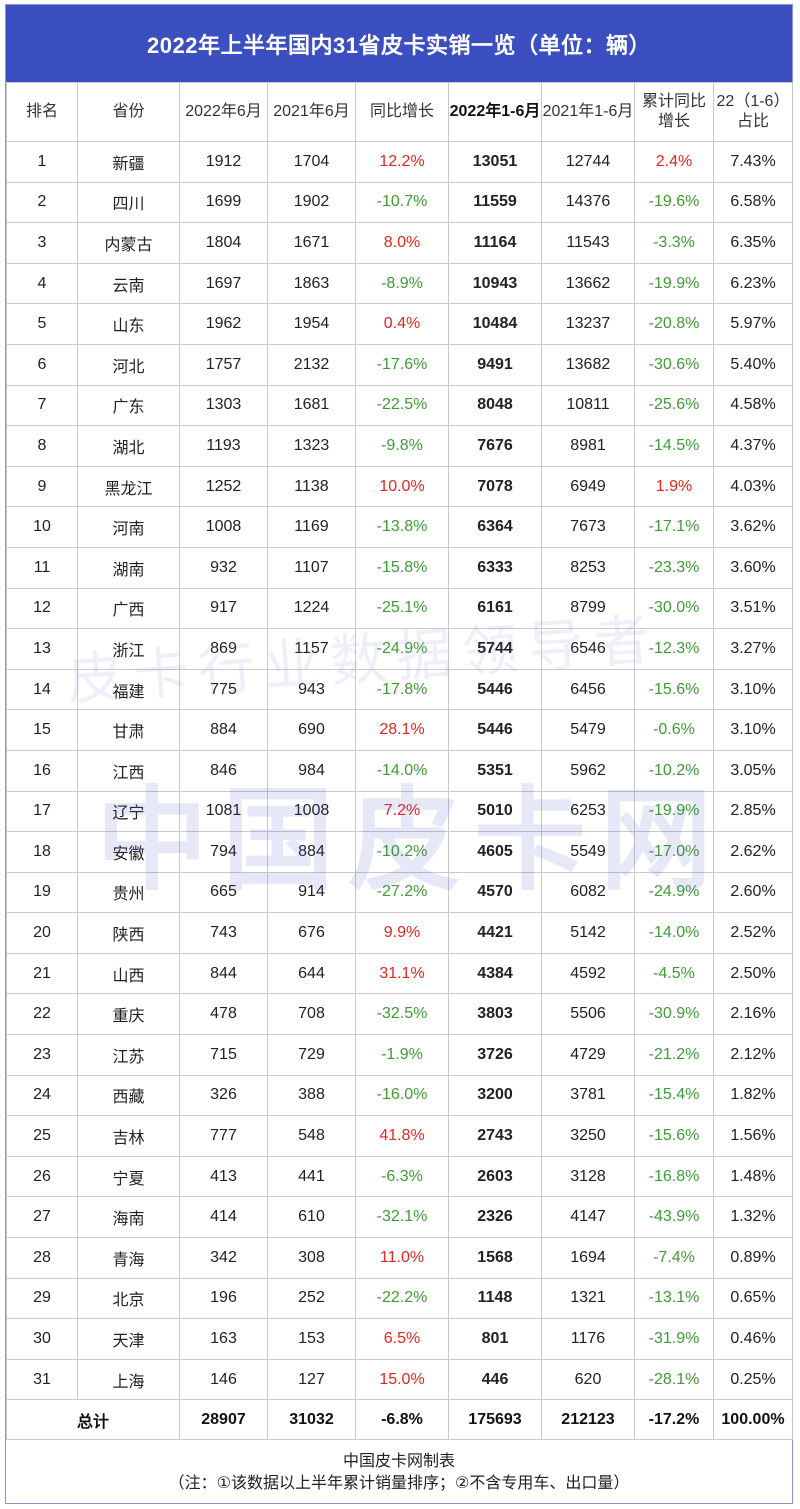 This screenshot has width=800, height=1509. I want to click on cell-jun21: 914, so click(311, 892).